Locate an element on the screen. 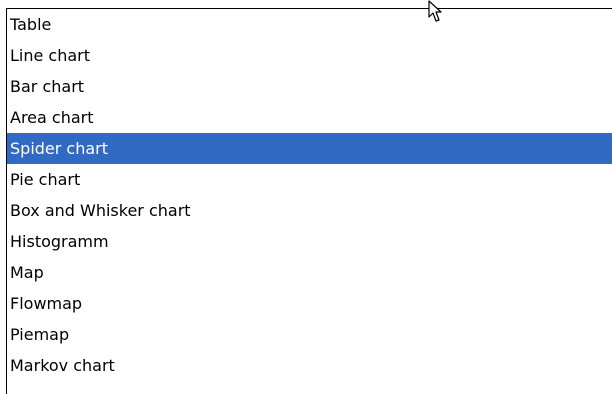  list-item-flowmap: Flowmap is located at coordinates (309, 303).